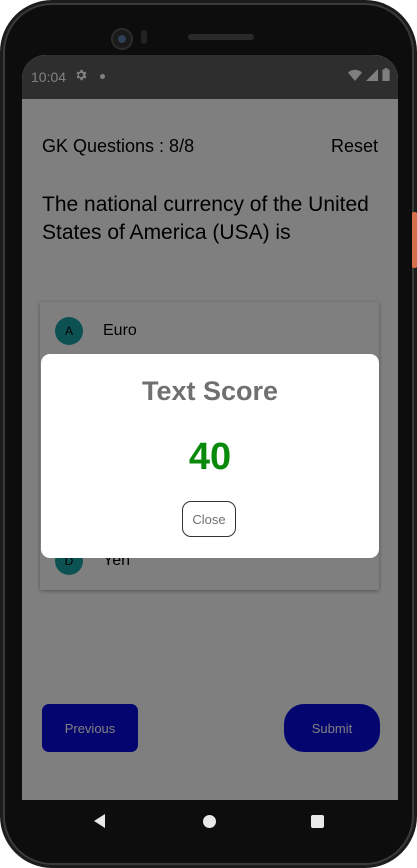 This screenshot has height=868, width=417. I want to click on score-value: 40, so click(210, 457).